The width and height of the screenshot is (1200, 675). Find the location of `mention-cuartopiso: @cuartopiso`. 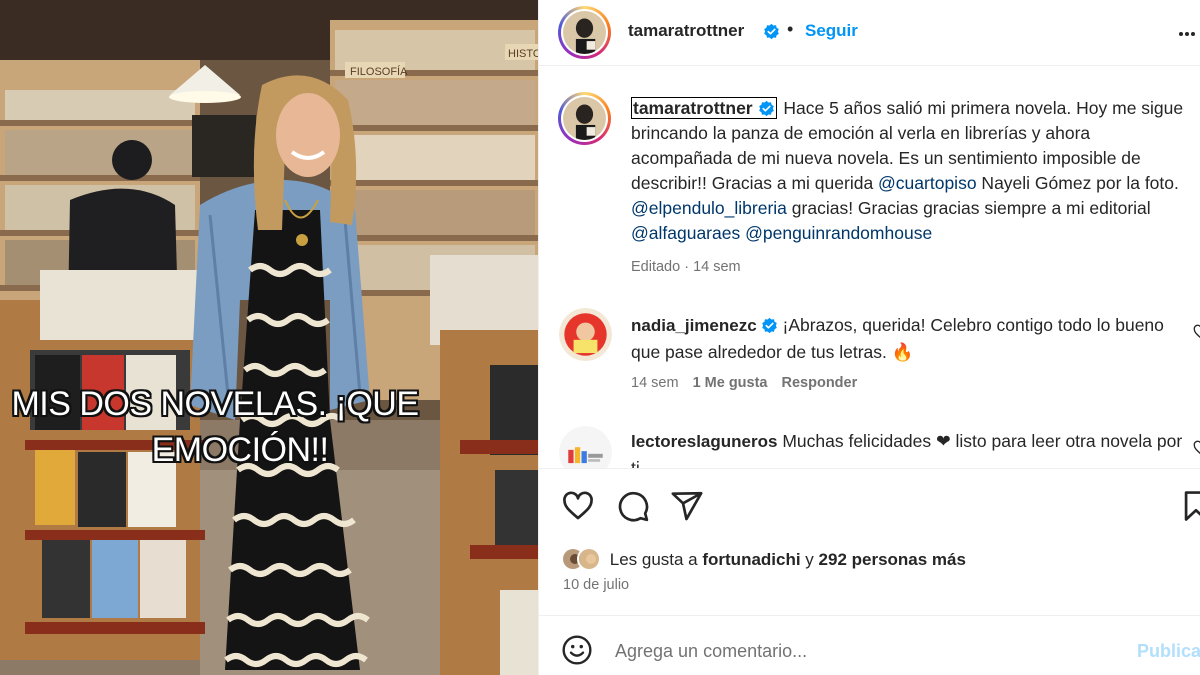

mention-cuartopiso: @cuartopiso is located at coordinates (927, 183).